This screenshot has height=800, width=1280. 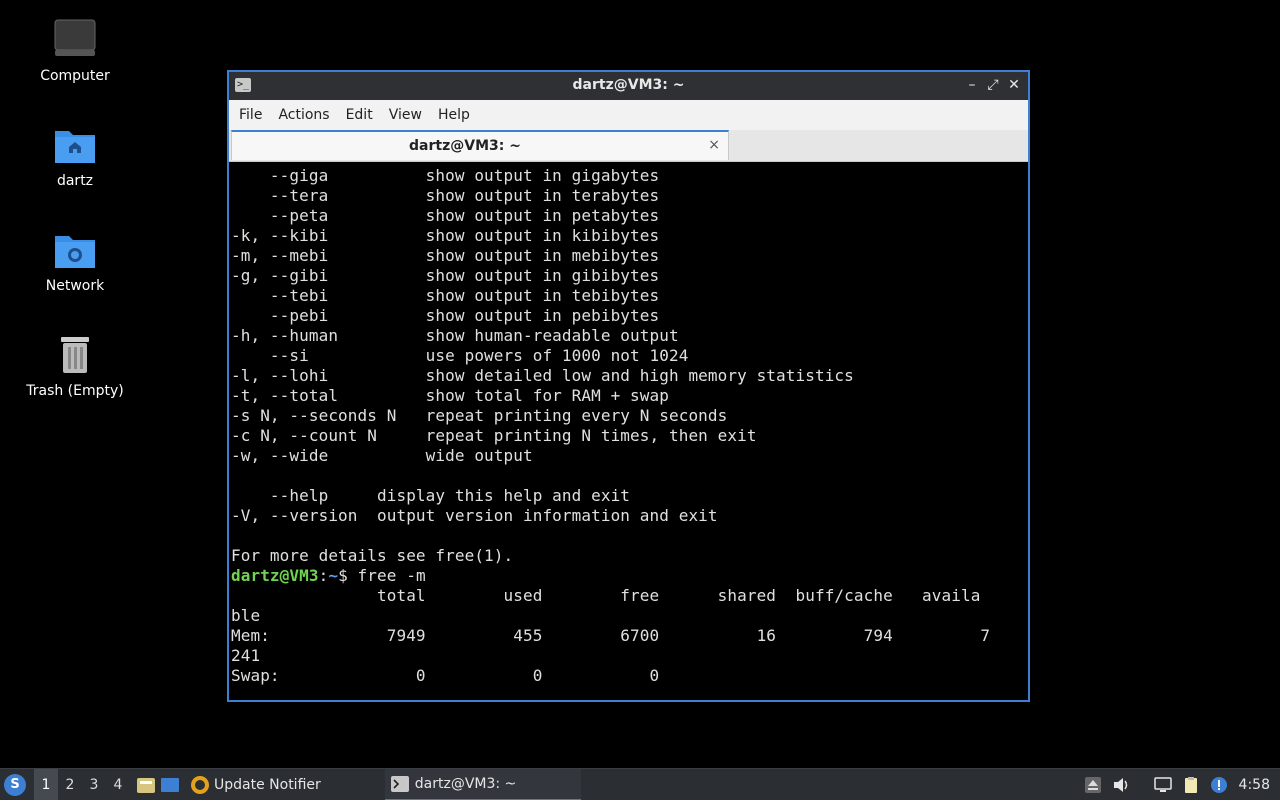 I want to click on terminal-line: -t, --total show total for RAM + swap, so click(x=450, y=395).